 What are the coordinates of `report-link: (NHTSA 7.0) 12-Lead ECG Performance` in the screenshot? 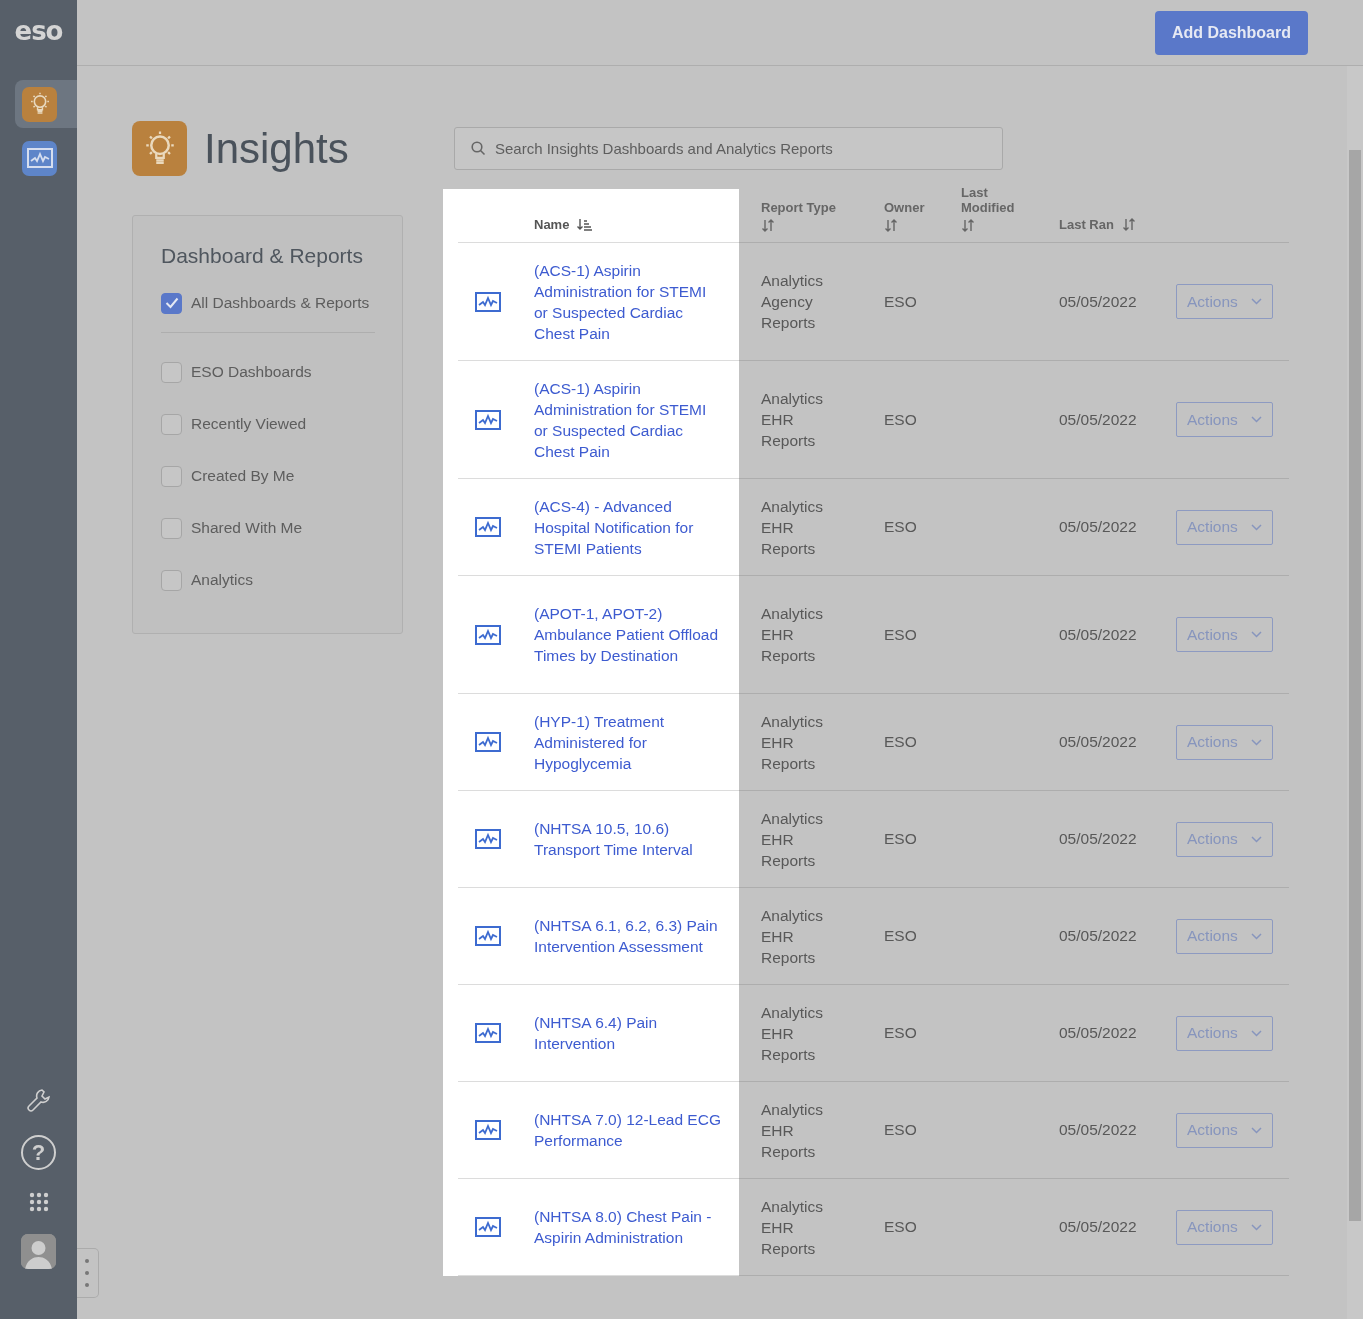 It's located at (627, 1130).